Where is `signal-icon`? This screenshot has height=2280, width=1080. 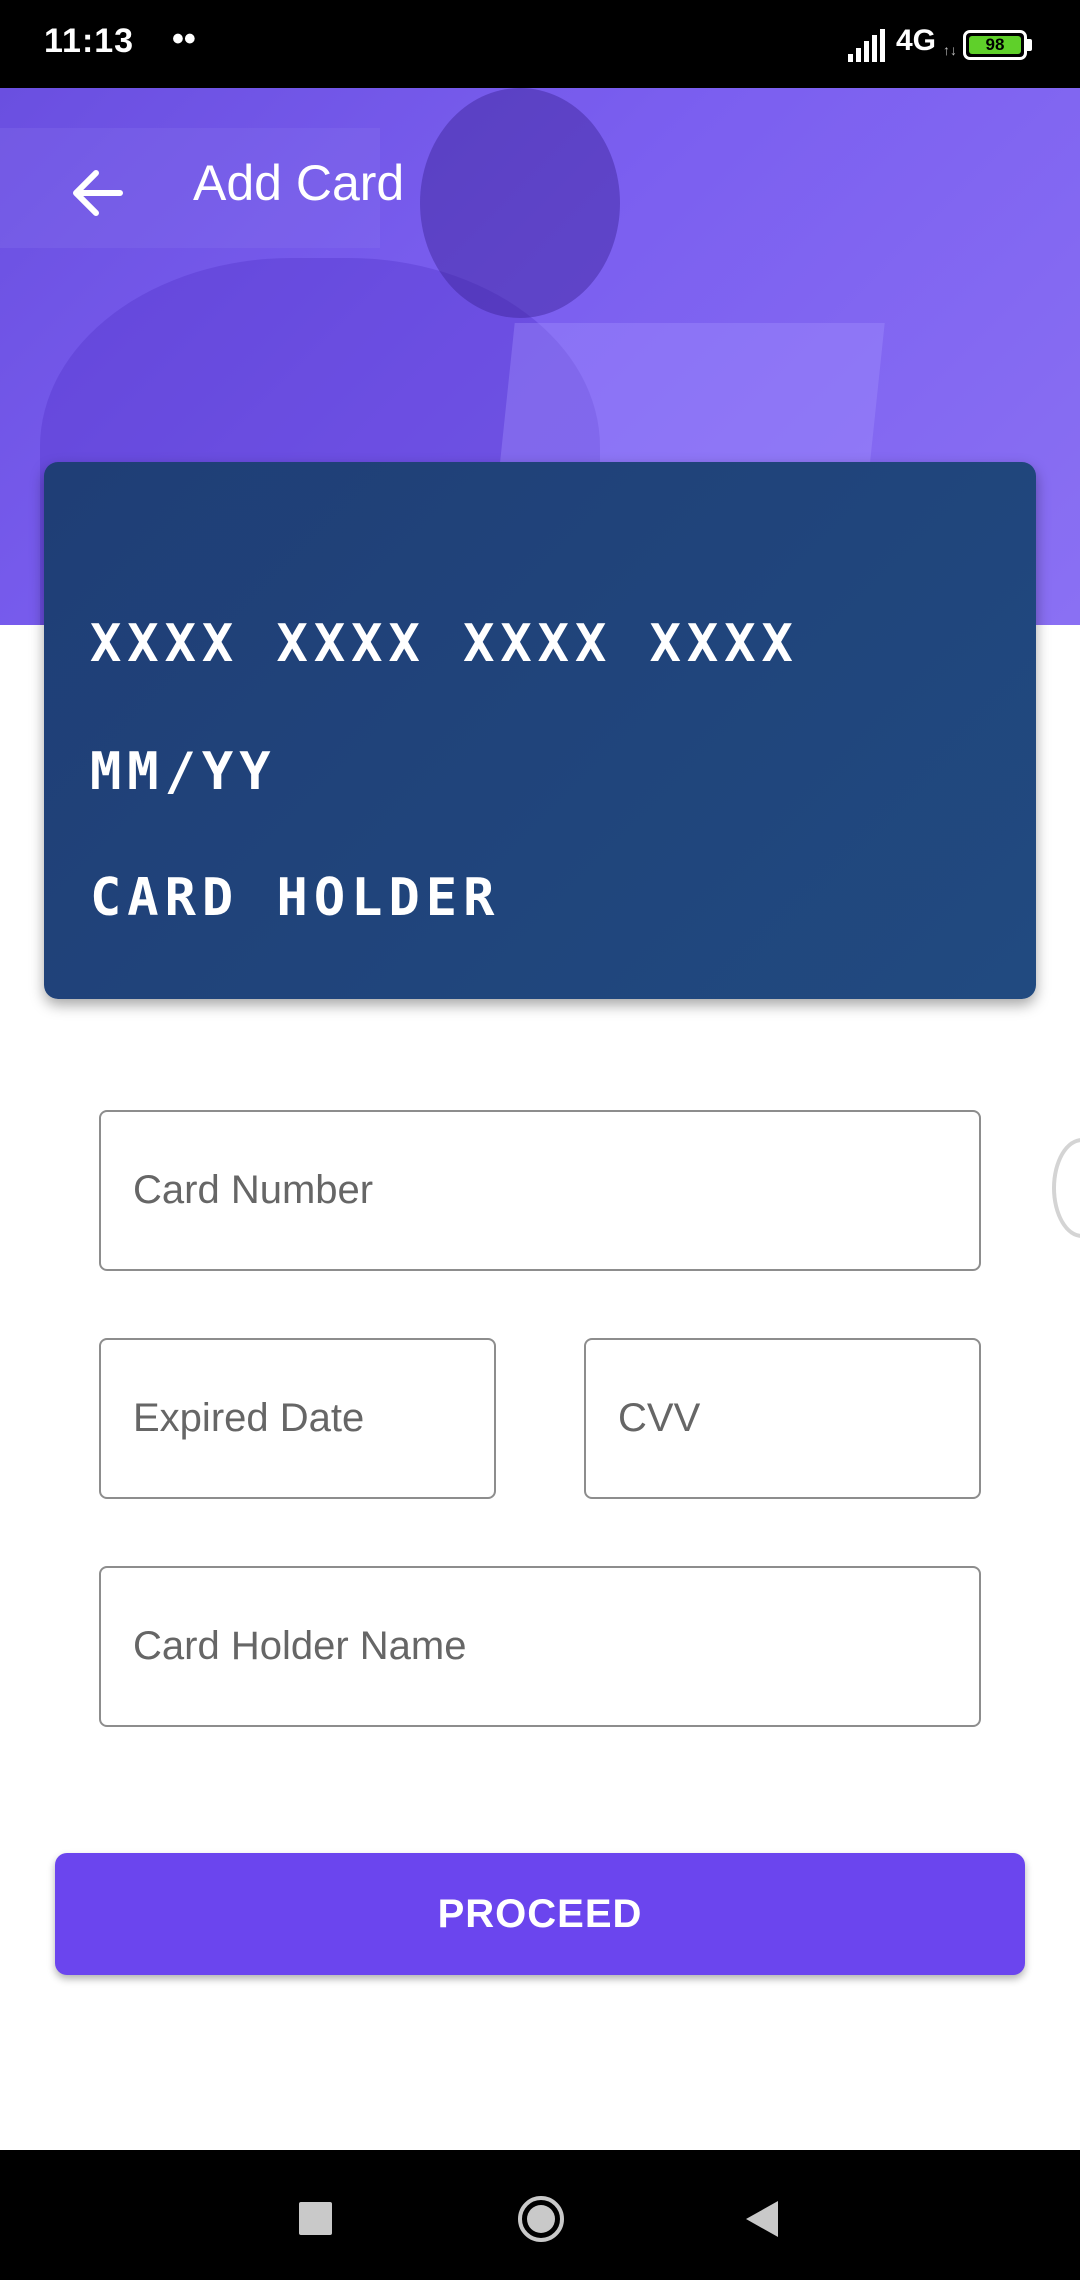
signal-icon is located at coordinates (866, 45).